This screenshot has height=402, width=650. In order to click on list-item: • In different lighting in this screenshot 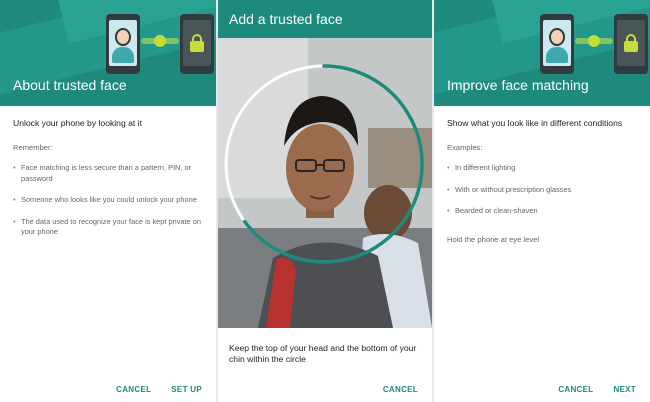, I will do `click(481, 167)`.